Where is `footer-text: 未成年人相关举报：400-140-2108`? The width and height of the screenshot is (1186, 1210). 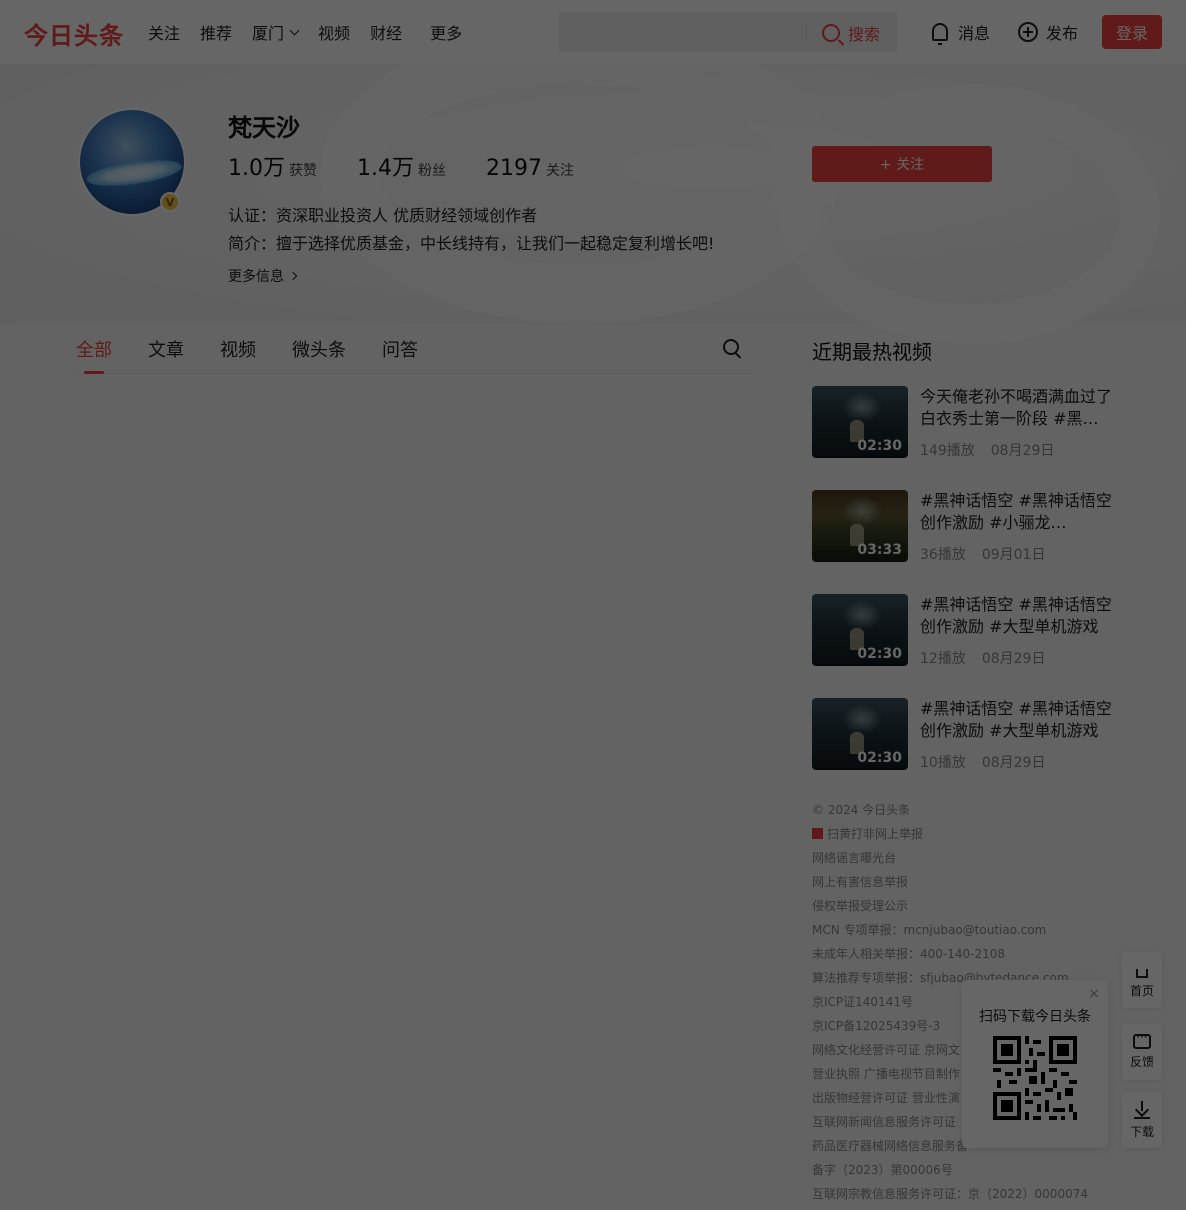
footer-text: 未成年人相关举报：400-140-2108 is located at coordinates (909, 954).